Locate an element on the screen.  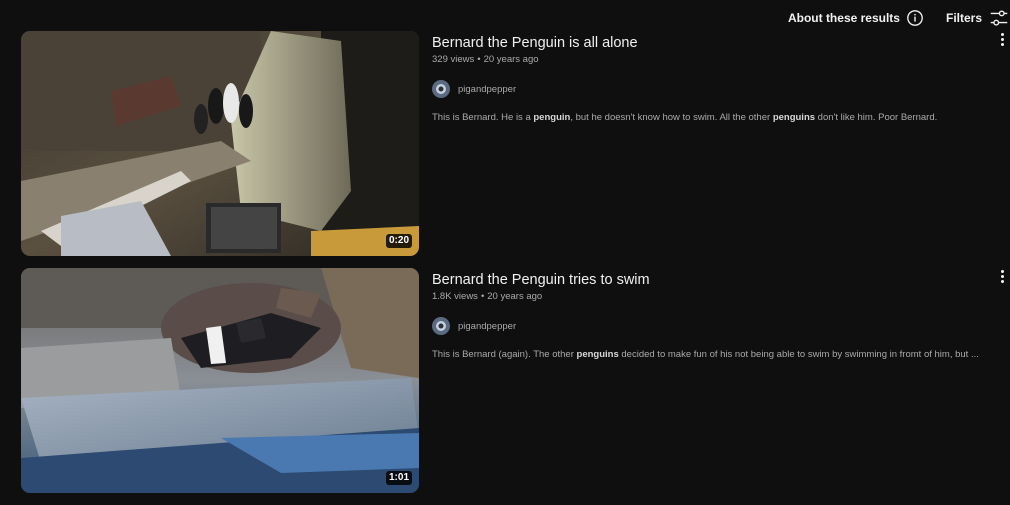
video-metadata: 329 views • 20 years ago is located at coordinates (712, 60).